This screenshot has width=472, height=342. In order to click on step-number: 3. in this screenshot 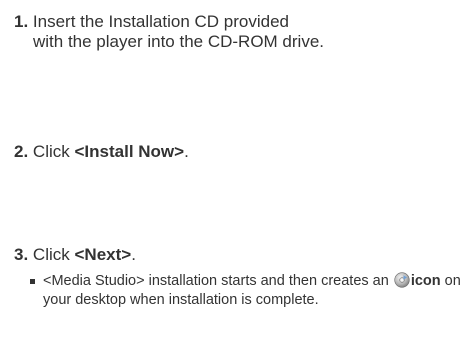, I will do `click(21, 254)`.